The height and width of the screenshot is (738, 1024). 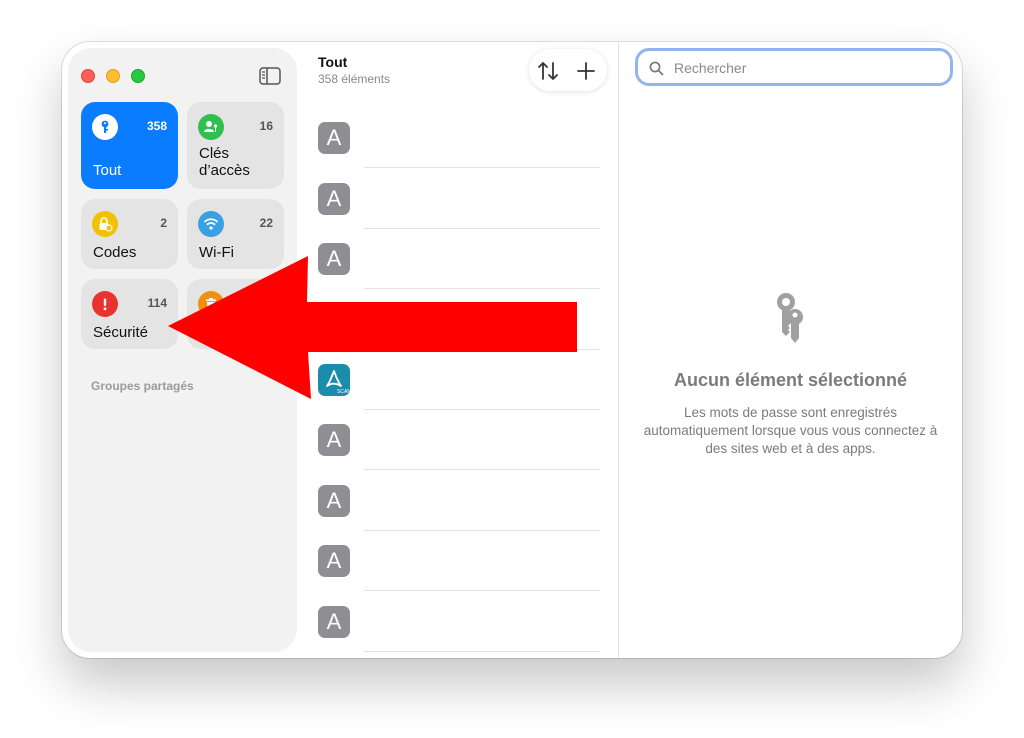 I want to click on arrow-shape, so click(x=372, y=327).